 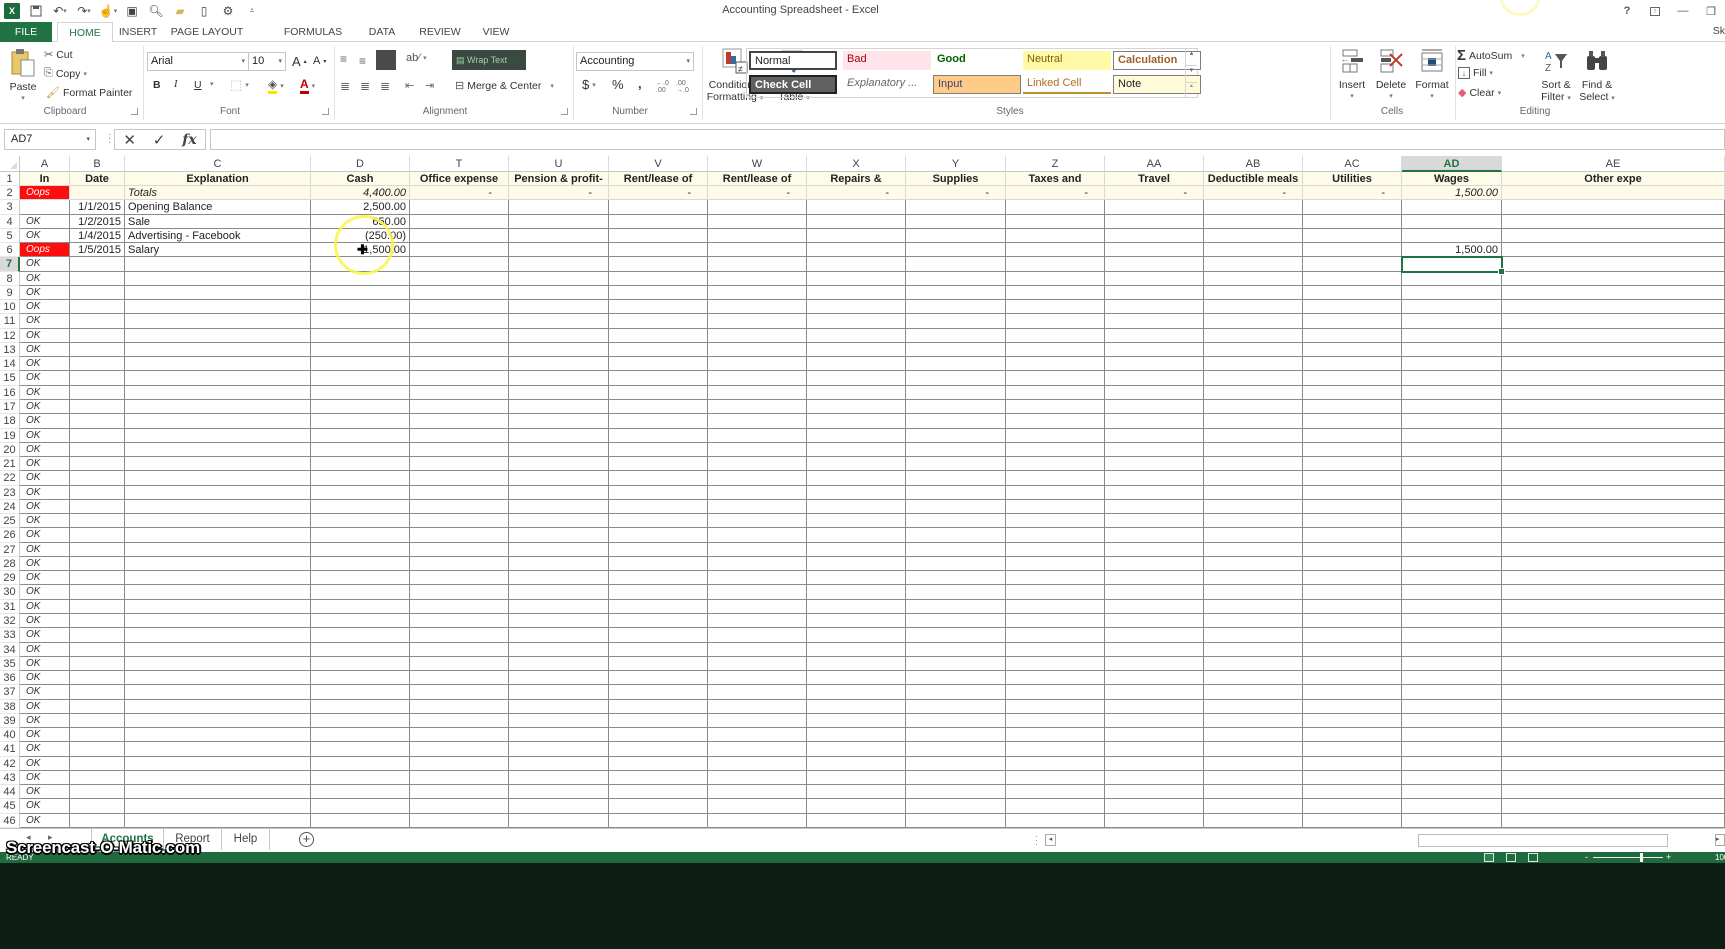 What do you see at coordinates (97, 421) in the screenshot?
I see `cell-b18` at bounding box center [97, 421].